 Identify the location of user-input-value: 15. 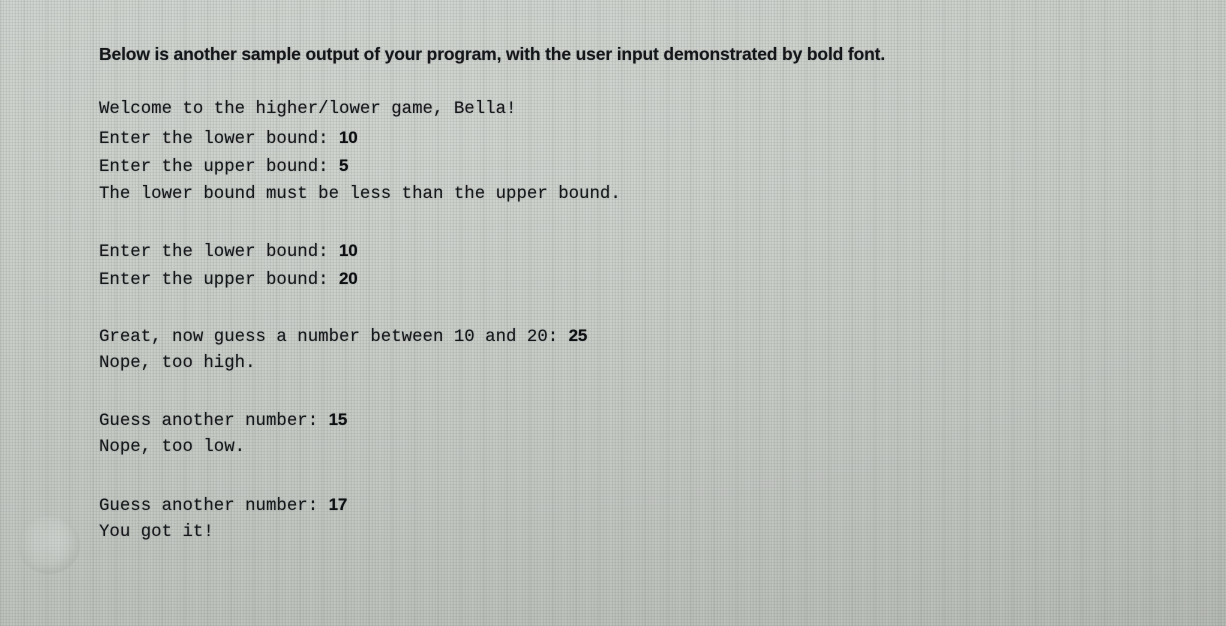
(338, 420).